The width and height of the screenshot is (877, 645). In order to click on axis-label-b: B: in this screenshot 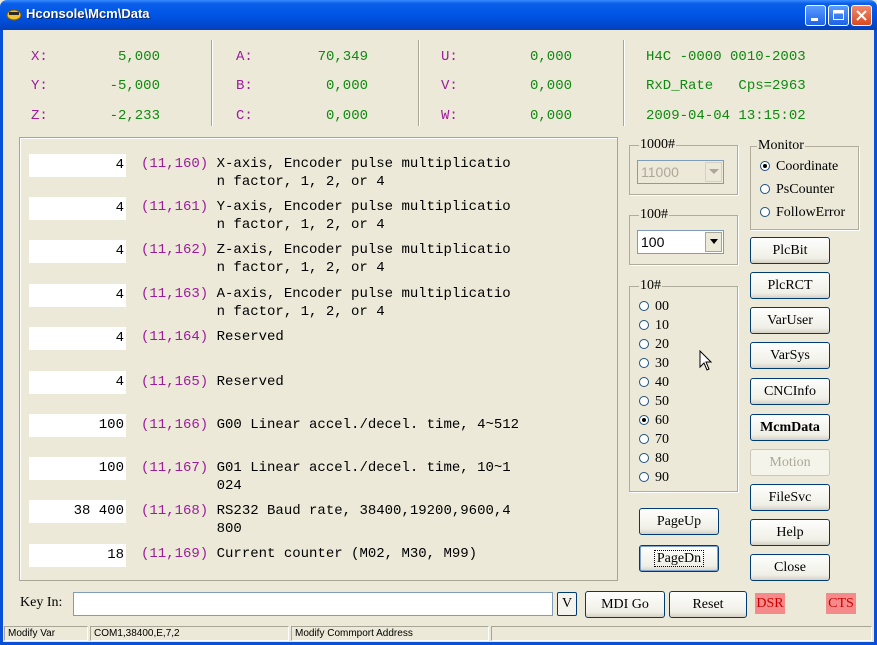, I will do `click(244, 86)`.